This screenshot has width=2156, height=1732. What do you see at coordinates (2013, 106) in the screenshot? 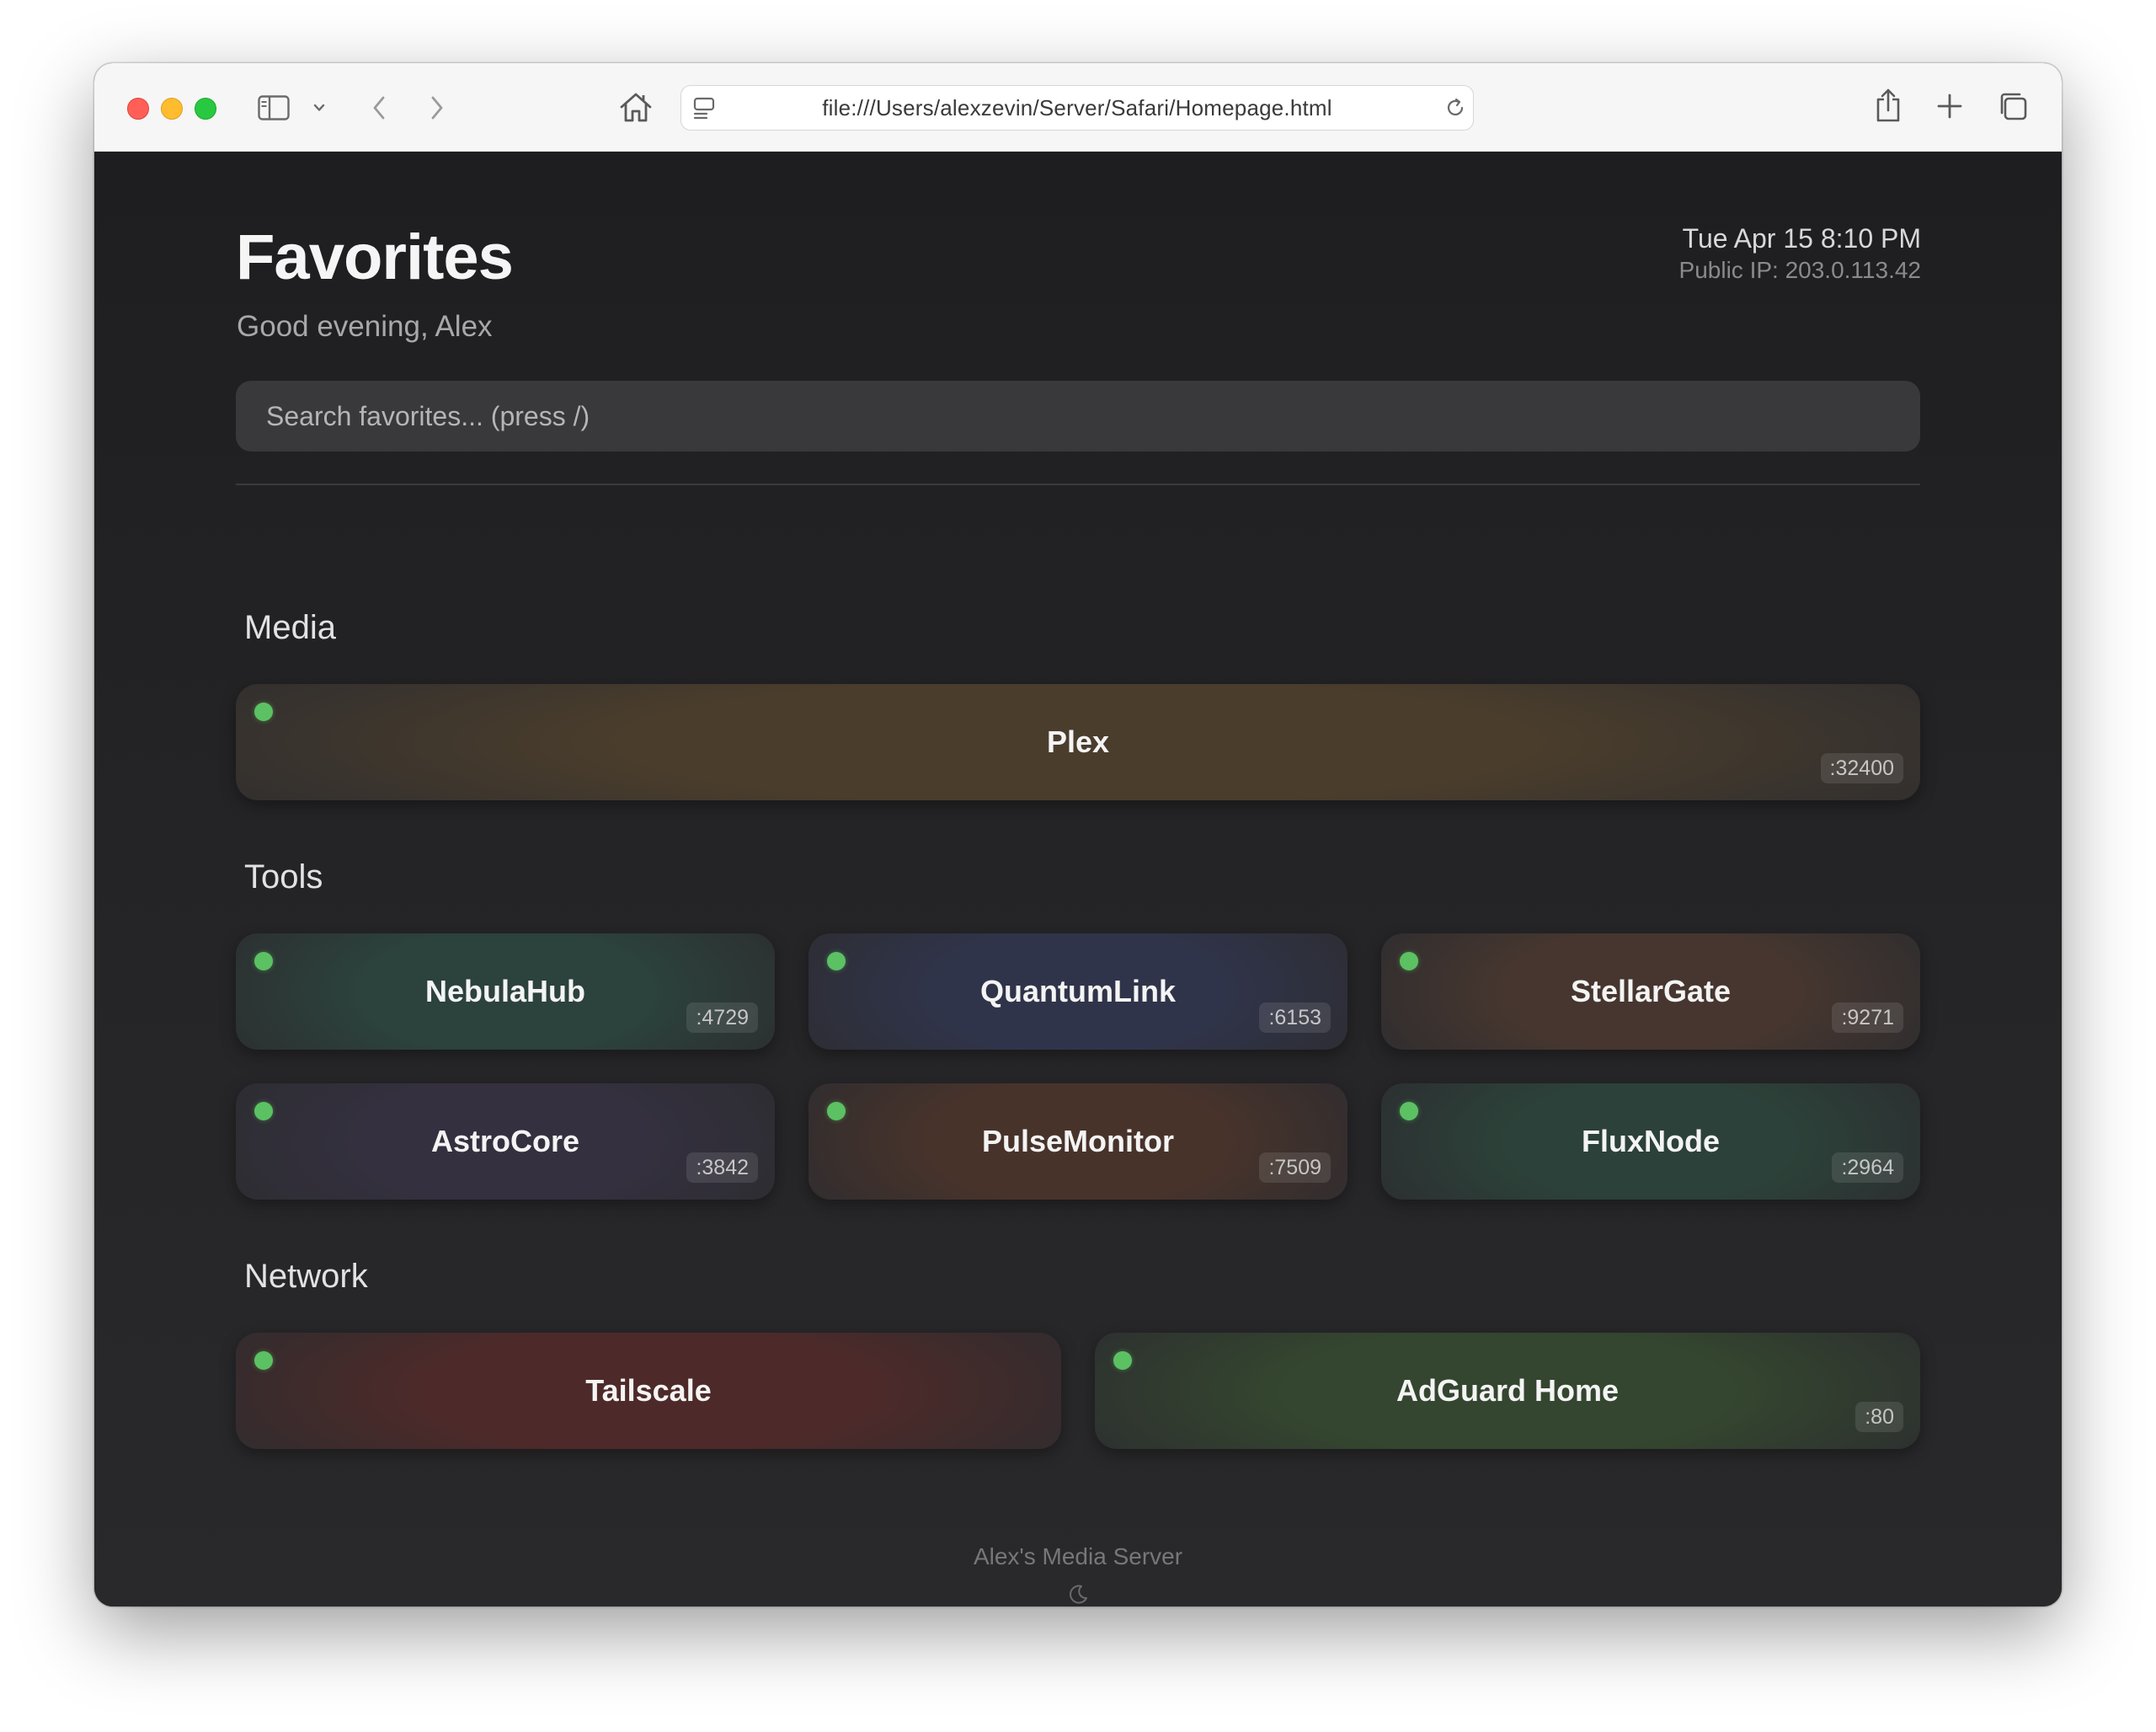
I see `tab-overview-icon` at bounding box center [2013, 106].